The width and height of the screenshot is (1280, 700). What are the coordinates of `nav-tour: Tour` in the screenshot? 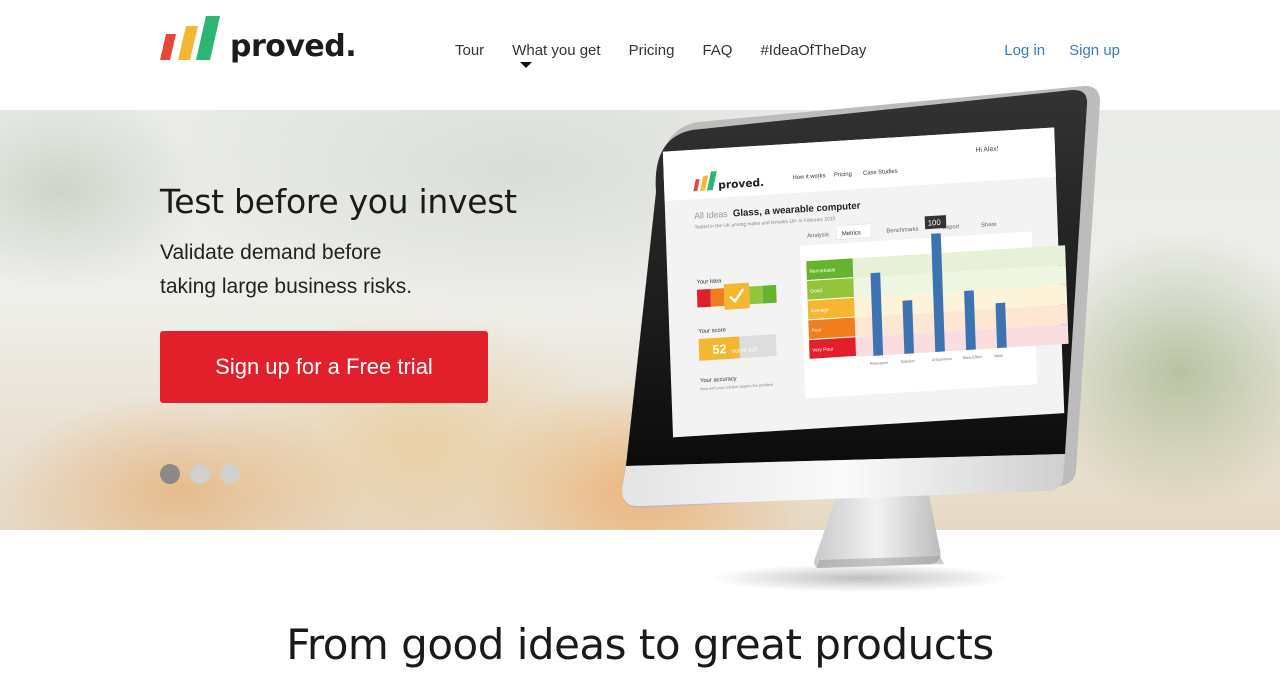 It's located at (469, 50).